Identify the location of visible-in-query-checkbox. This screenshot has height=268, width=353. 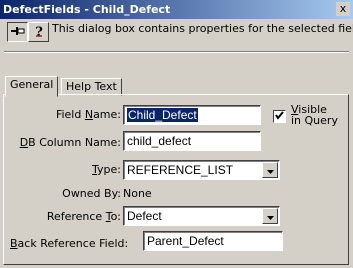
(279, 116).